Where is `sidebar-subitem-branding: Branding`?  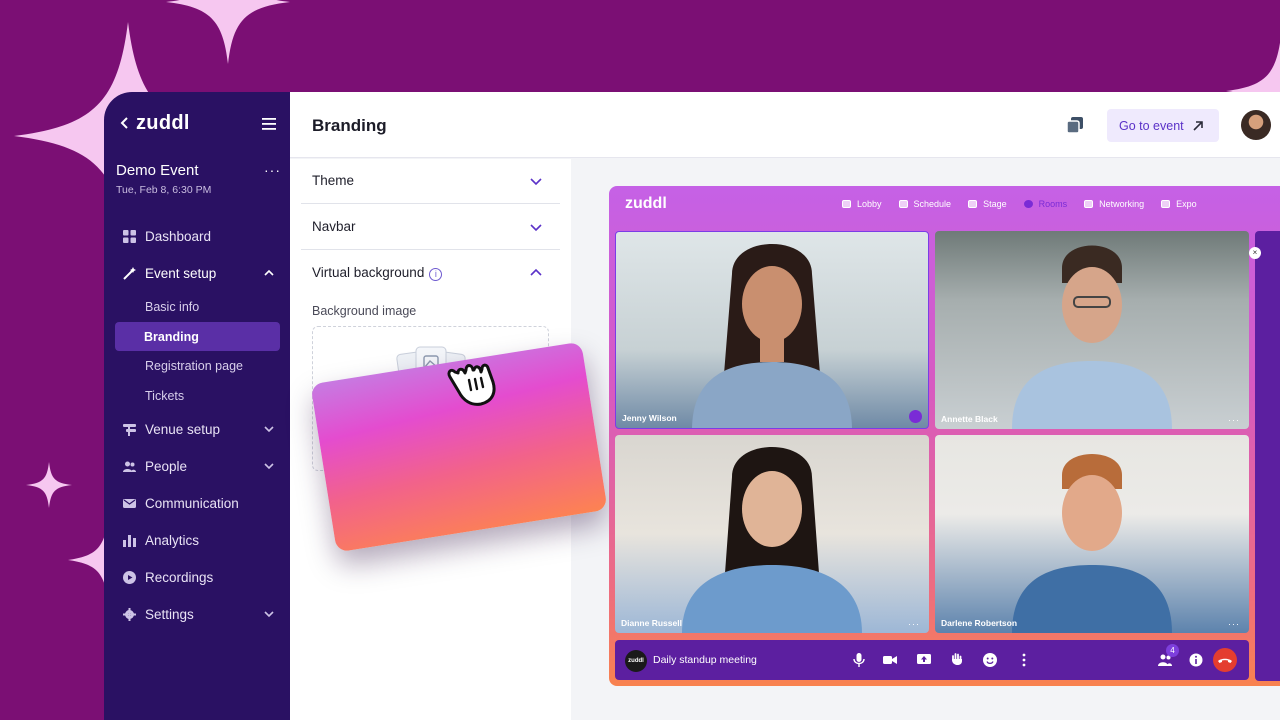
sidebar-subitem-branding: Branding is located at coordinates (197, 336).